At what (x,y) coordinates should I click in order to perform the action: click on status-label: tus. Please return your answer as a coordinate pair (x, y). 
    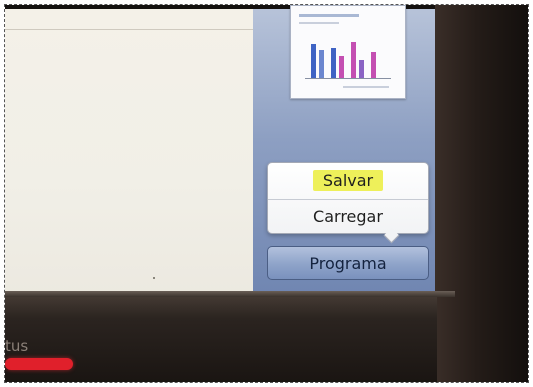
    Looking at the image, I should click on (17, 346).